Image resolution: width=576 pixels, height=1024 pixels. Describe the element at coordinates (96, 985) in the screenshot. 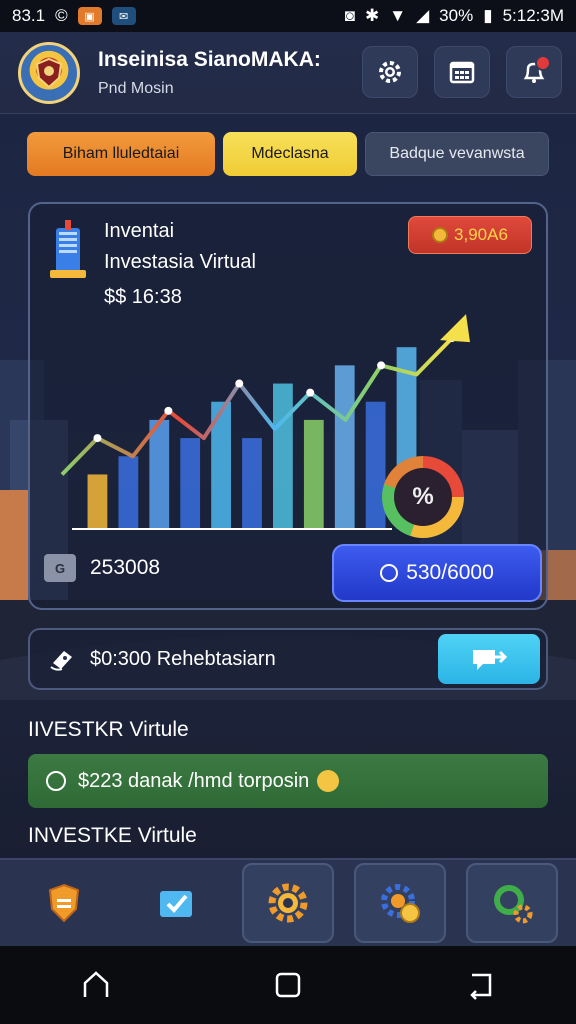

I see `home-icon` at that location.